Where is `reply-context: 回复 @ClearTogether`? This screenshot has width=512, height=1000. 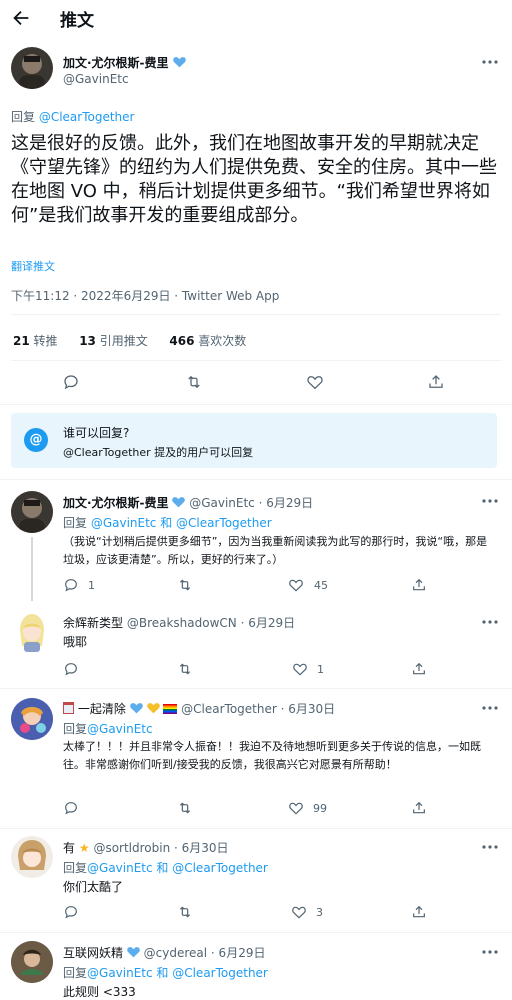 reply-context: 回复 @ClearTogether is located at coordinates (73, 117).